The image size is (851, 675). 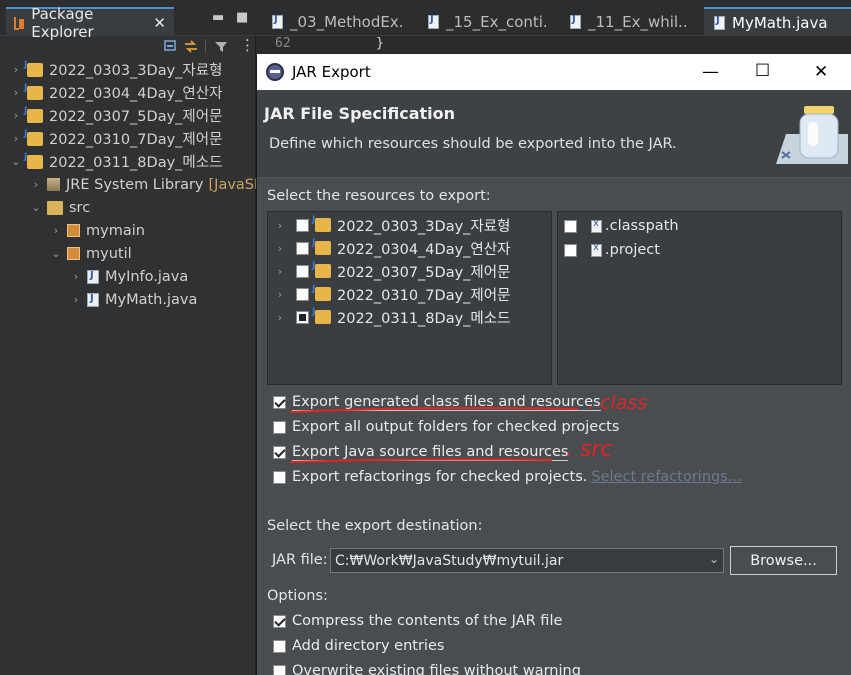 I want to click on minimize-window-icon: —, so click(x=710, y=72).